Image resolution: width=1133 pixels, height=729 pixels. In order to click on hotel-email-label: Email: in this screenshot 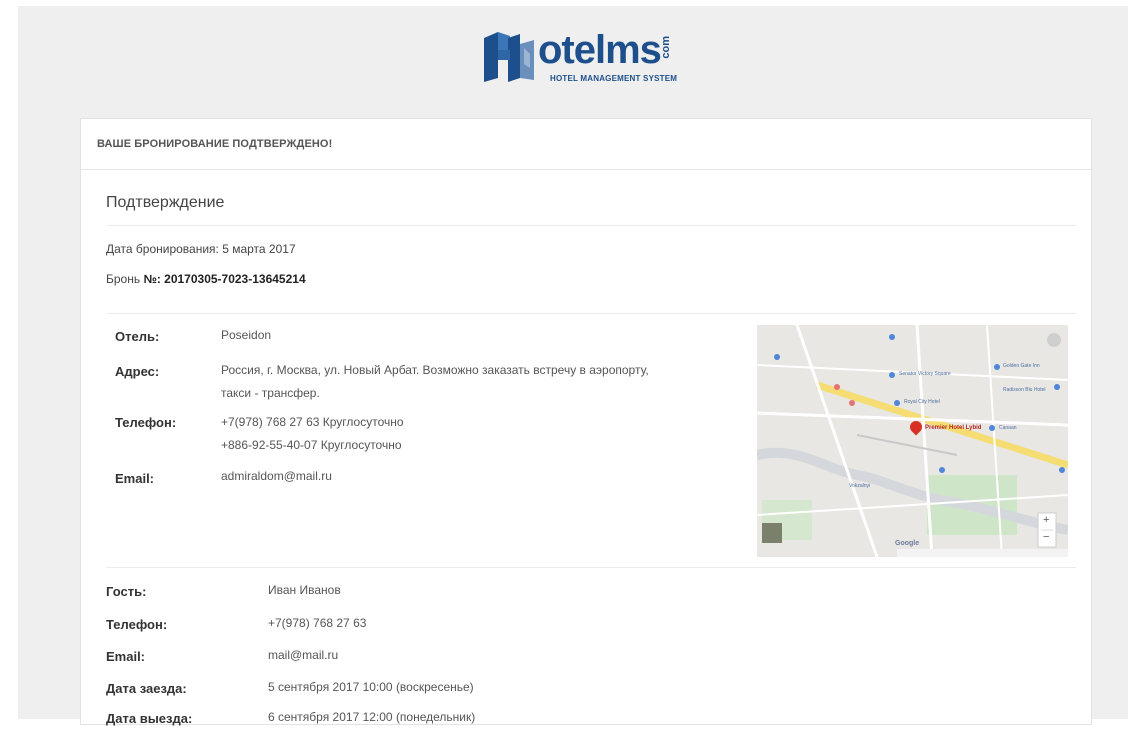, I will do `click(135, 478)`.